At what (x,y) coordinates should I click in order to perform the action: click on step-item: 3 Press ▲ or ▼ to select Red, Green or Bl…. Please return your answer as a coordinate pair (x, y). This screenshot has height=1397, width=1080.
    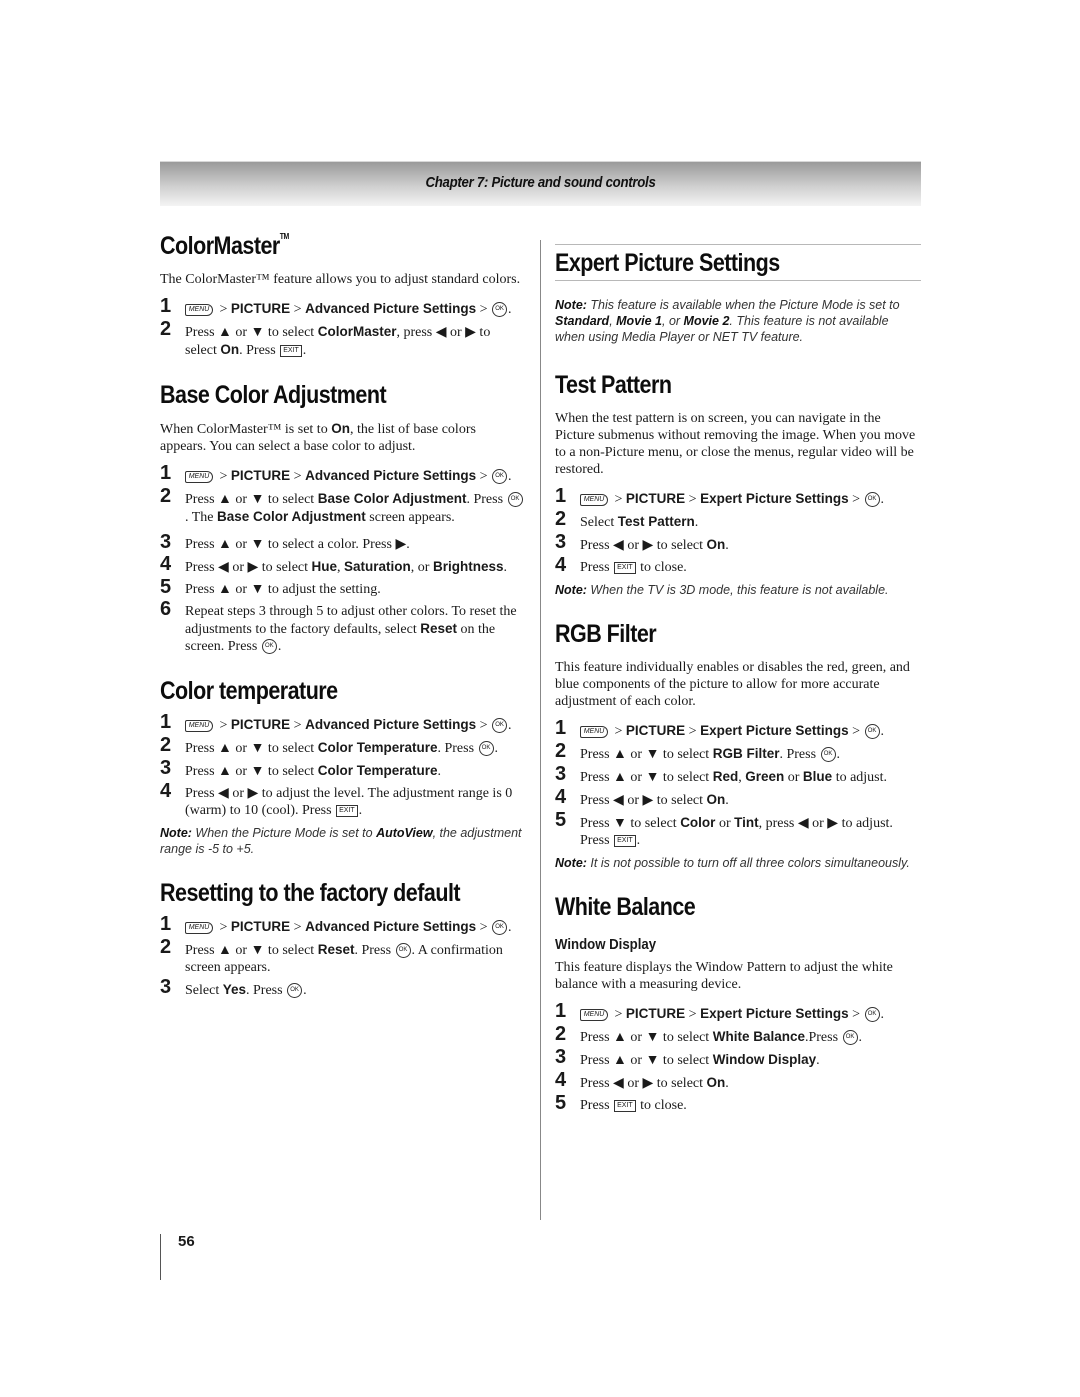
    Looking at the image, I should click on (721, 774).